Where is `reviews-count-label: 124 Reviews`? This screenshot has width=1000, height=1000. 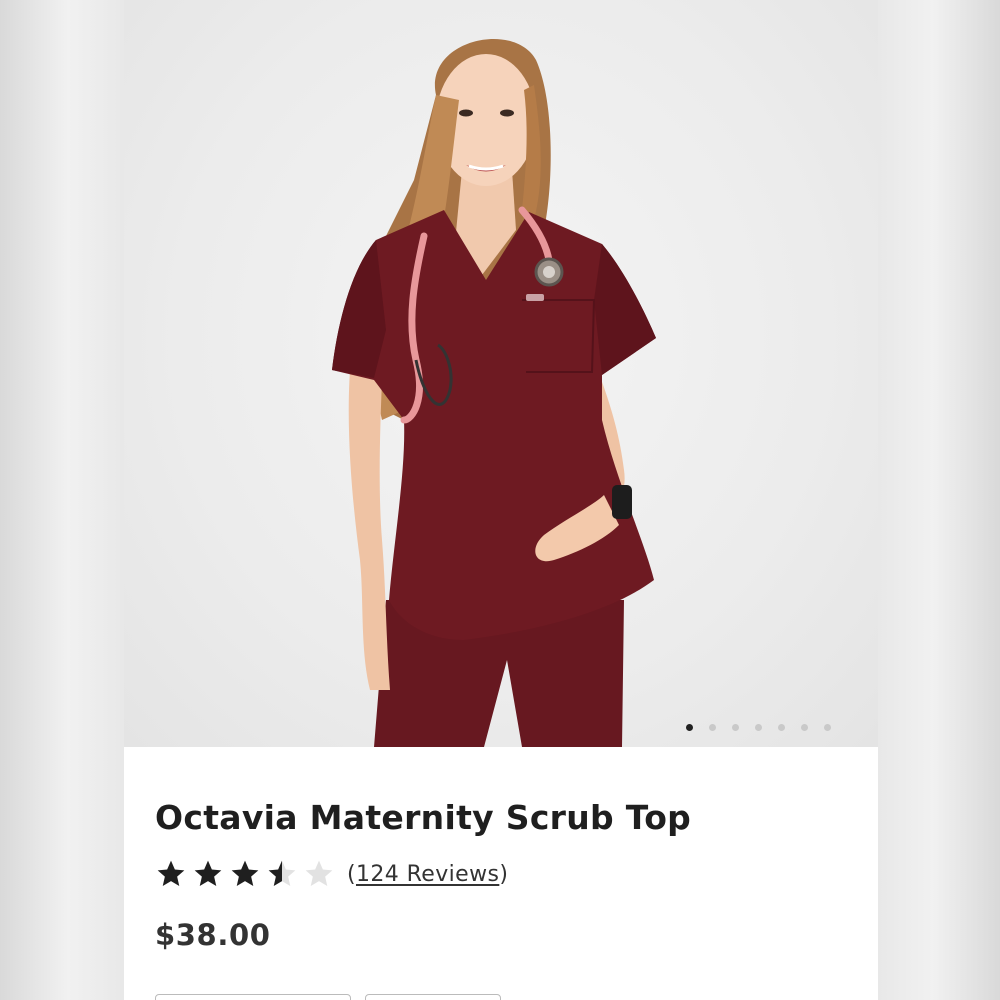 reviews-count-label: 124 Reviews is located at coordinates (427, 874).